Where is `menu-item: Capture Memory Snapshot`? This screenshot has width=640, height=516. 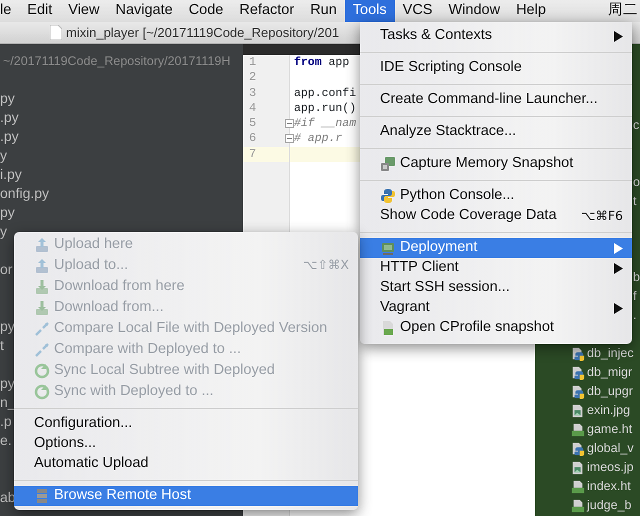 menu-item: Capture Memory Snapshot is located at coordinates (496, 164).